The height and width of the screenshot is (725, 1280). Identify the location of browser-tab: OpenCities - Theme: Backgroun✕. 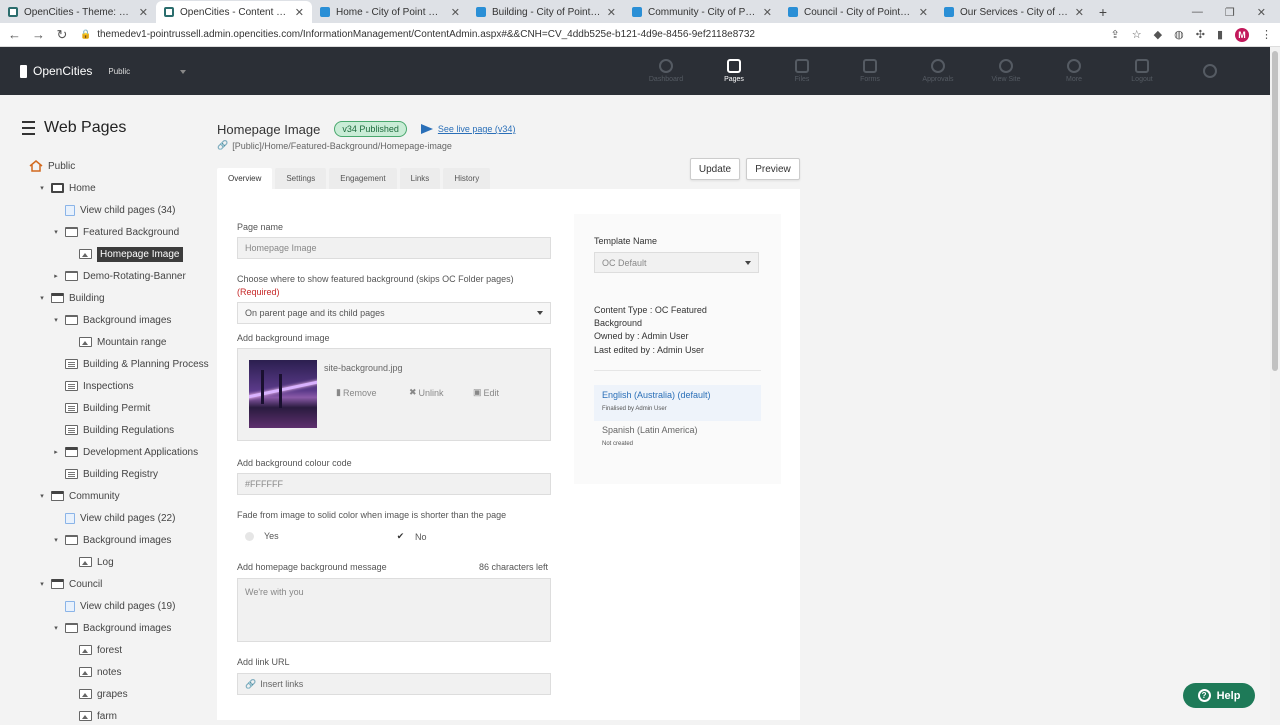
(78, 12).